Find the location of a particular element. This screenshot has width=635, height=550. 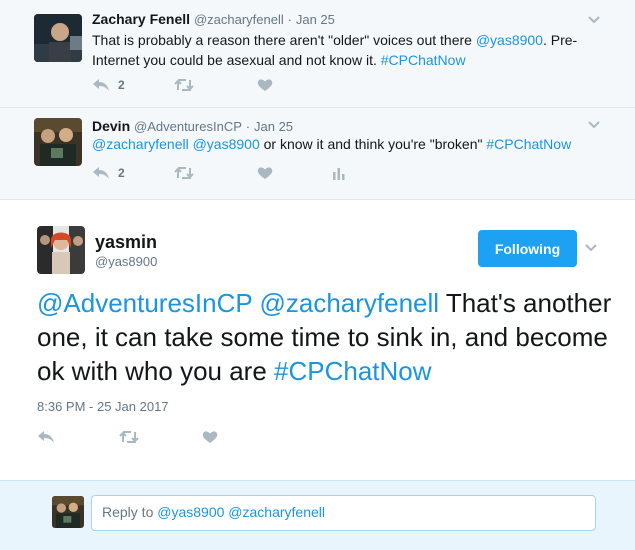

following-button: Following is located at coordinates (527, 248).